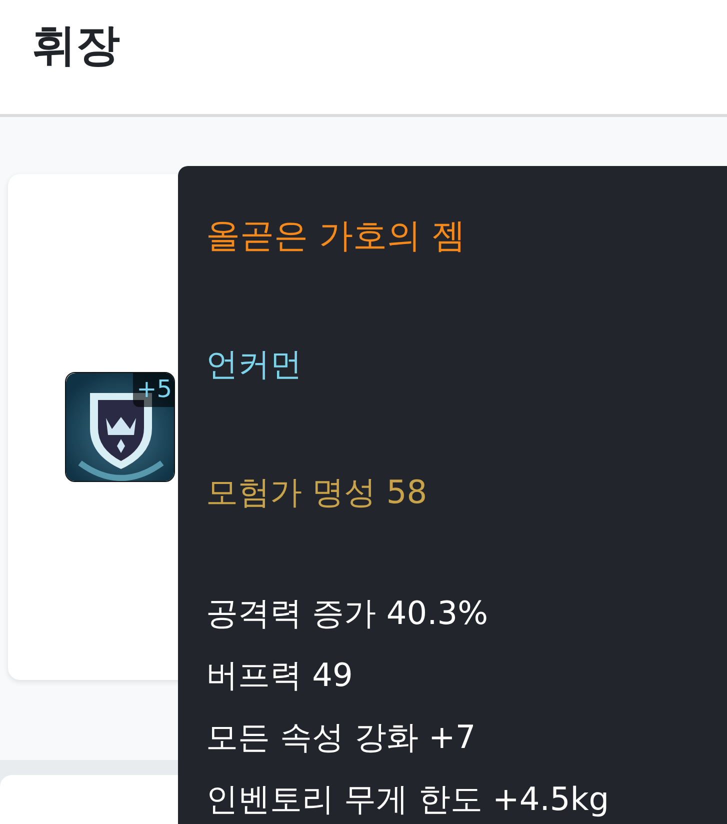  What do you see at coordinates (341, 737) in the screenshot?
I see `stat-line: 모든 속성 강화 +7` at bounding box center [341, 737].